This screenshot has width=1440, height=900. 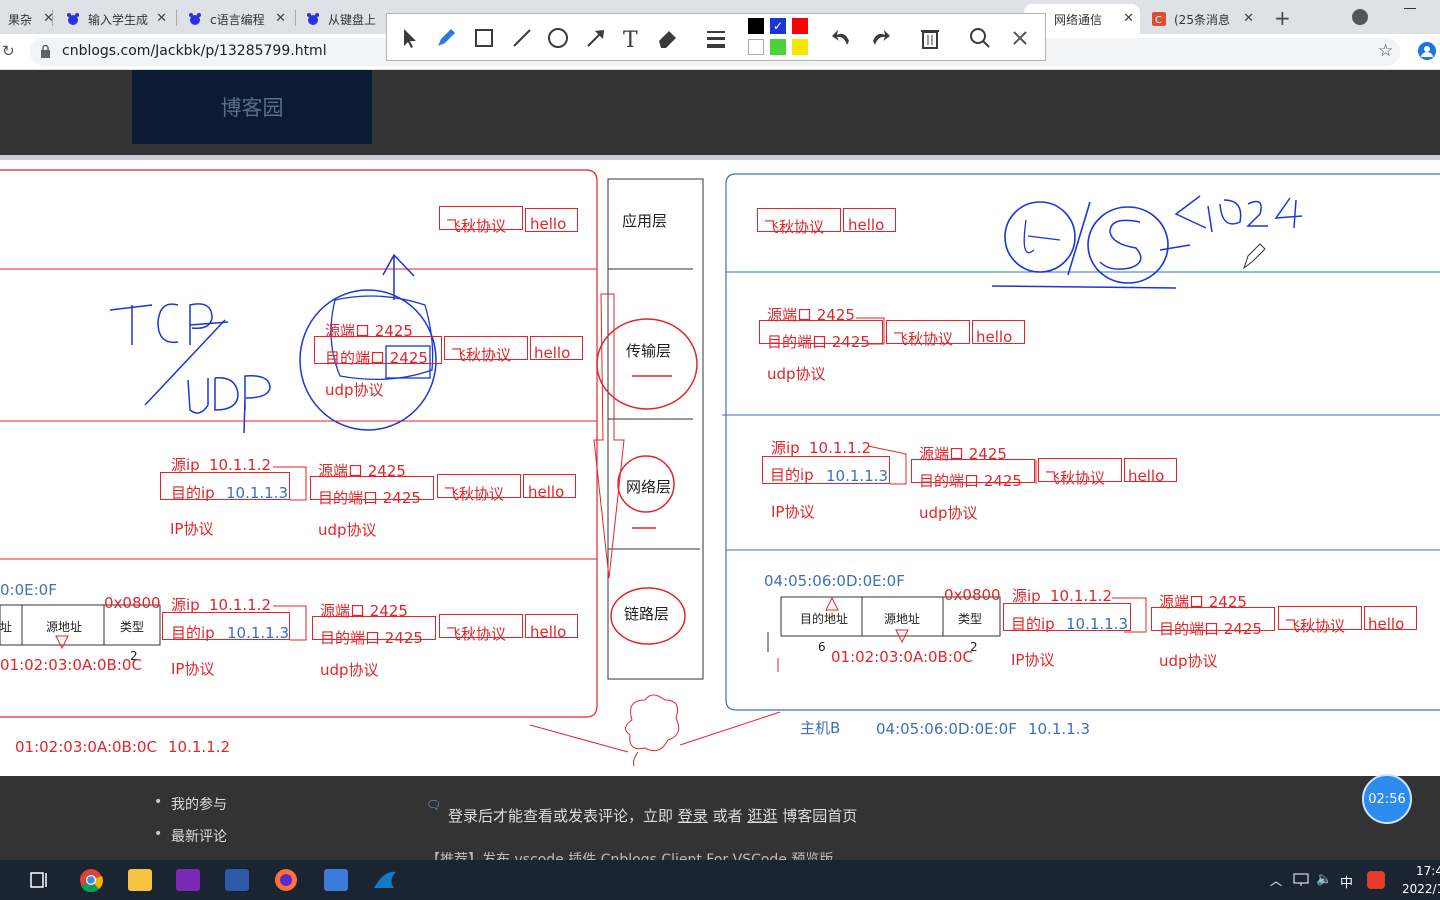 What do you see at coordinates (1427, 51) in the screenshot?
I see `profile-icon` at bounding box center [1427, 51].